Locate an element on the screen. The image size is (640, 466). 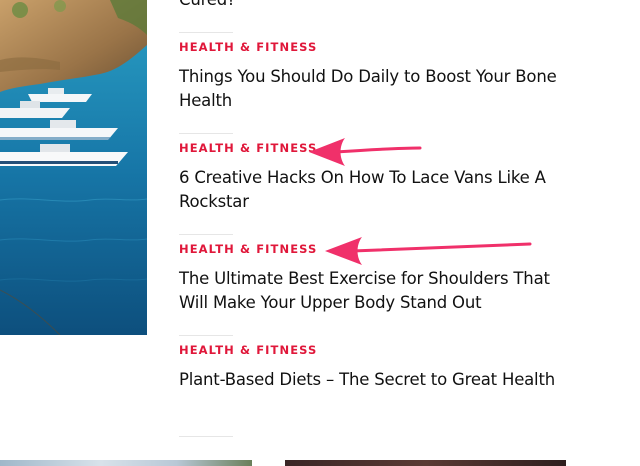
post-title: Cured? is located at coordinates (376, 6).